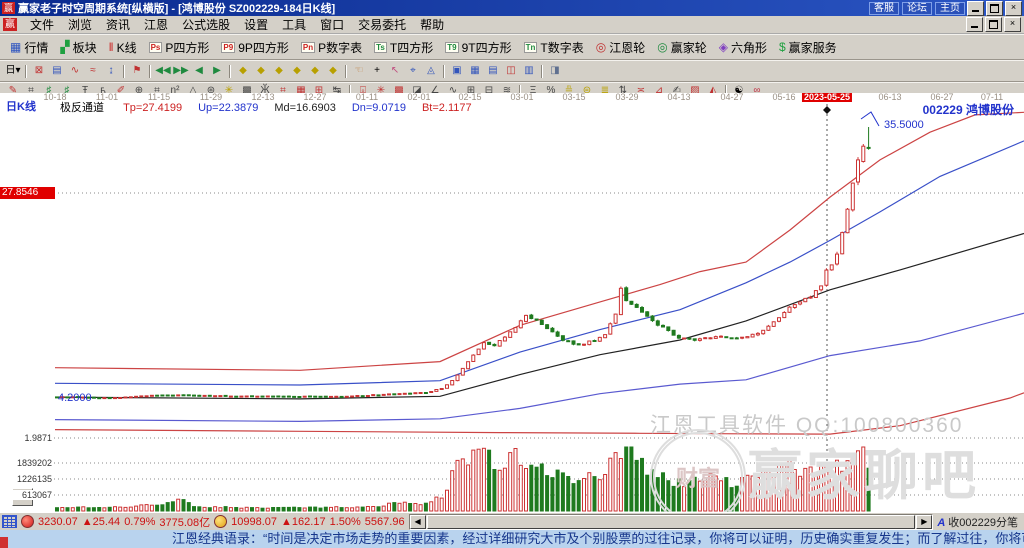 Image resolution: width=1024 pixels, height=548 pixels. Describe the element at coordinates (950, 8) in the screenshot. I see `homepage-link: 主页` at that location.